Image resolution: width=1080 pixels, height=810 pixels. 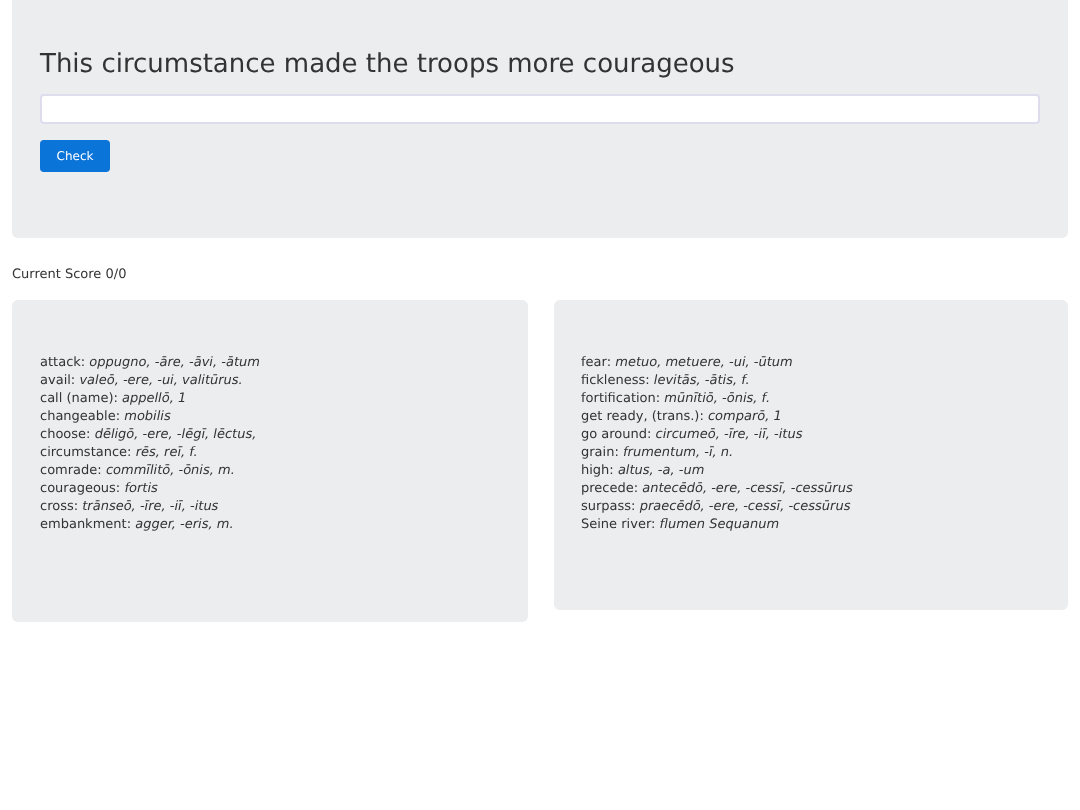 I want to click on answer-field, so click(x=540, y=109).